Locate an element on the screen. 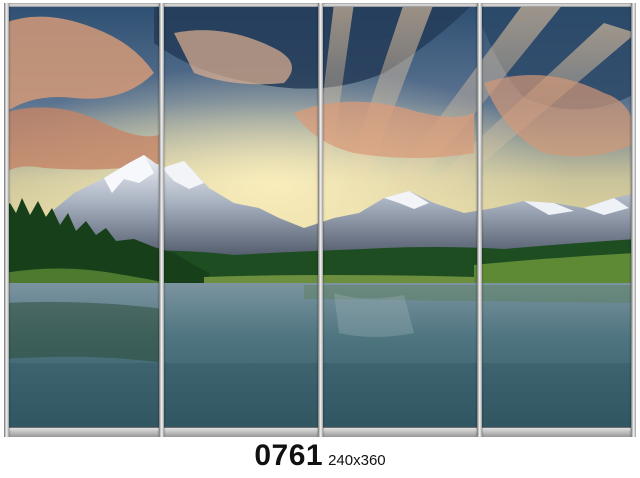 The image size is (640, 478). frame-left-rail is located at coordinates (6, 220).